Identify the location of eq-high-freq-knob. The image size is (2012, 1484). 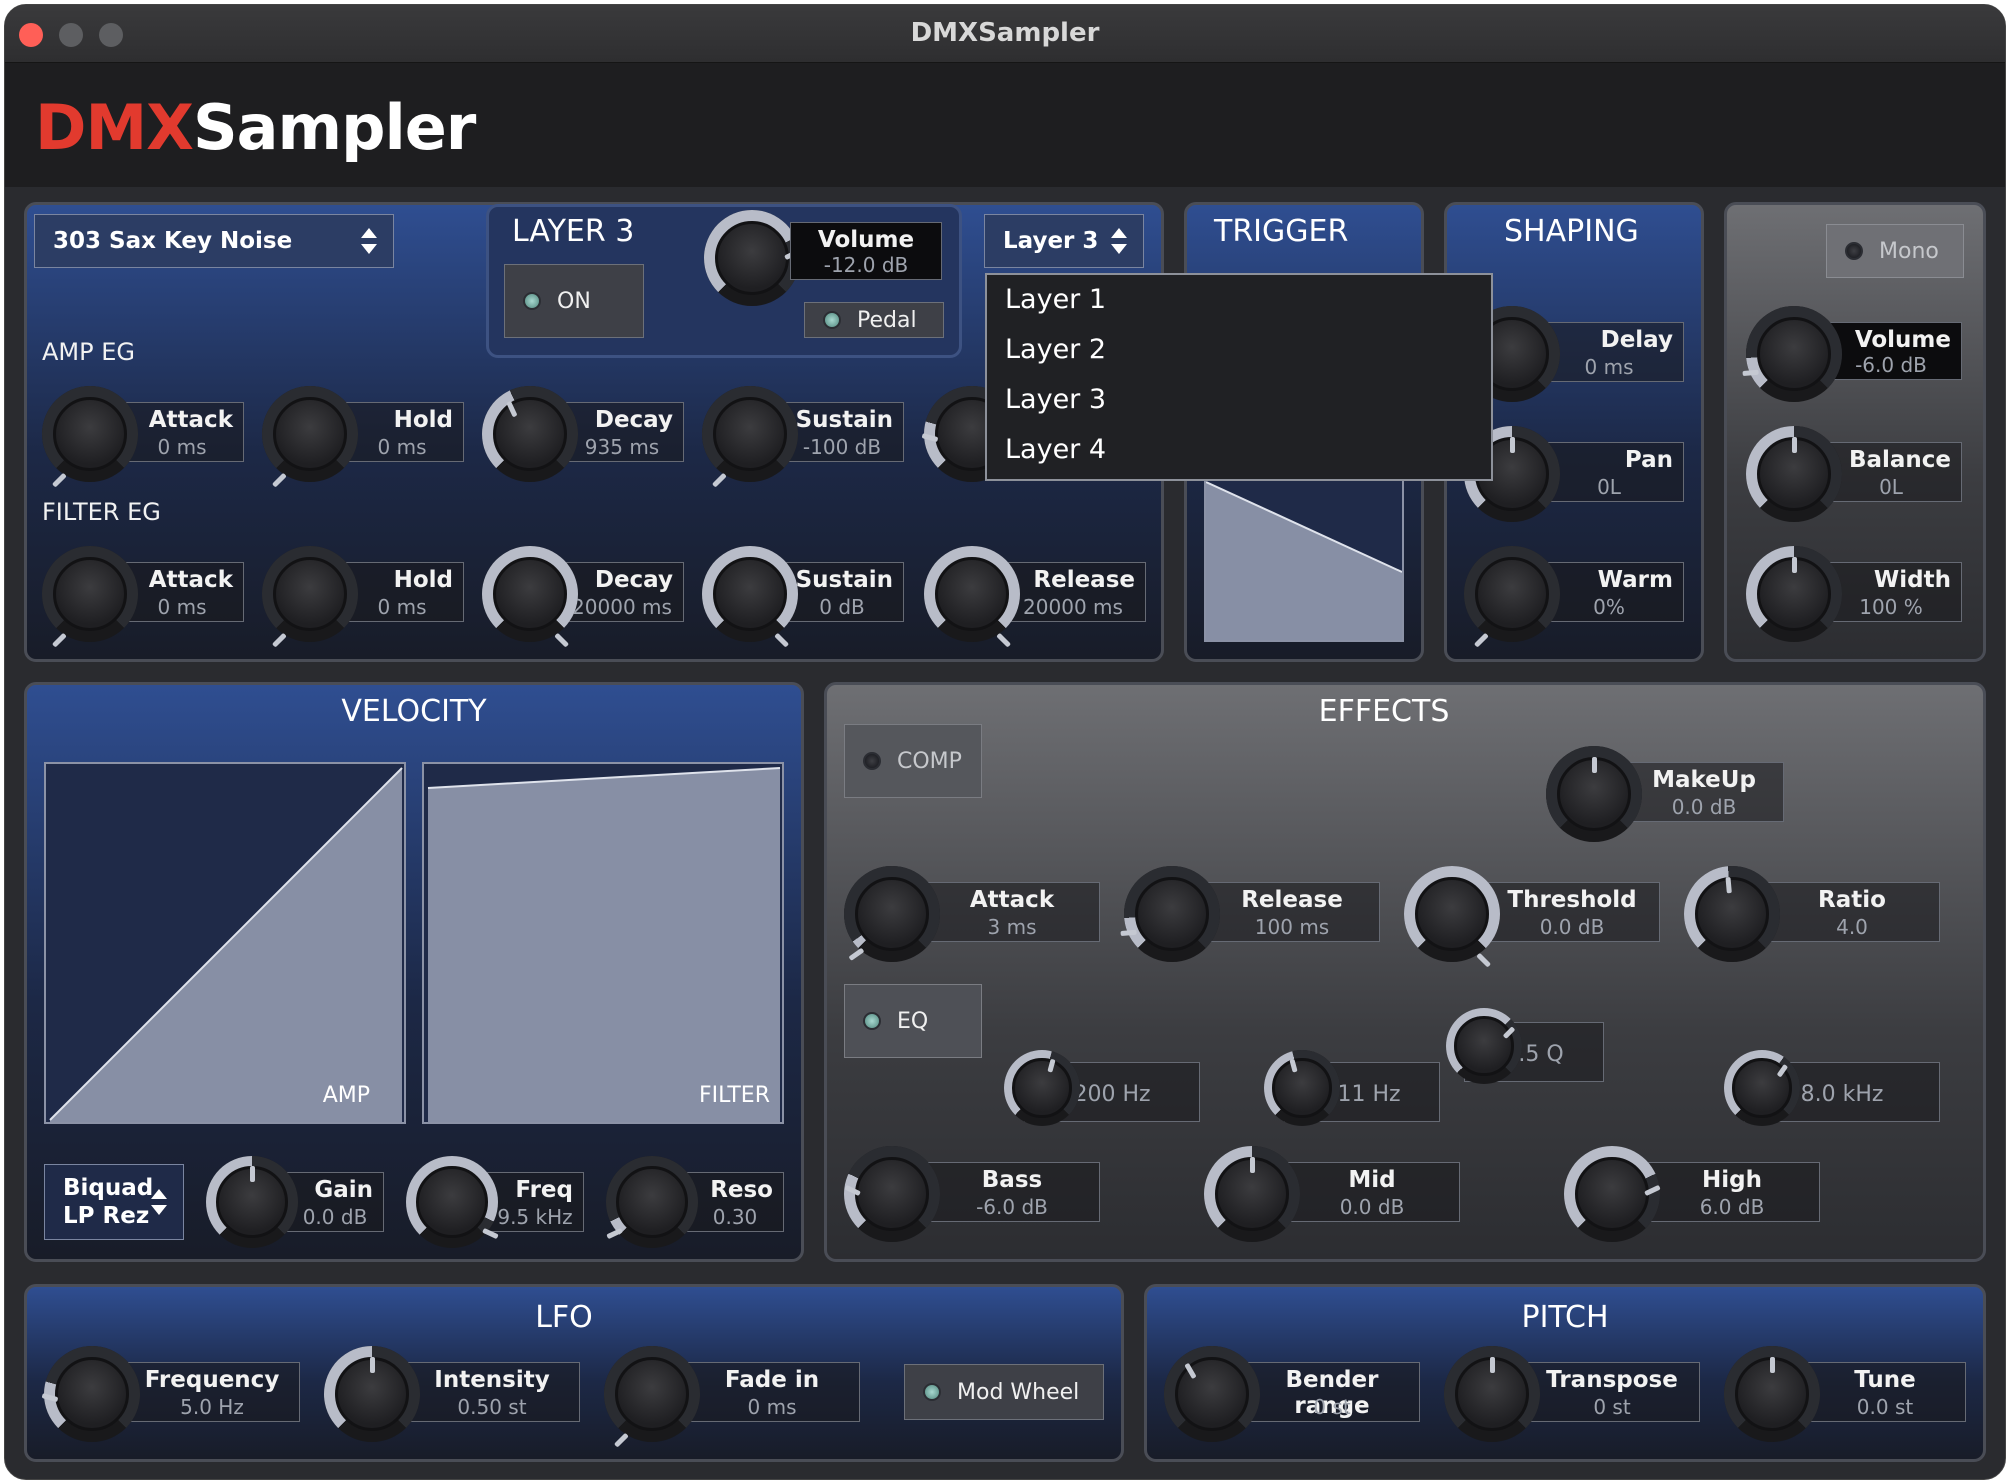
(1762, 1088).